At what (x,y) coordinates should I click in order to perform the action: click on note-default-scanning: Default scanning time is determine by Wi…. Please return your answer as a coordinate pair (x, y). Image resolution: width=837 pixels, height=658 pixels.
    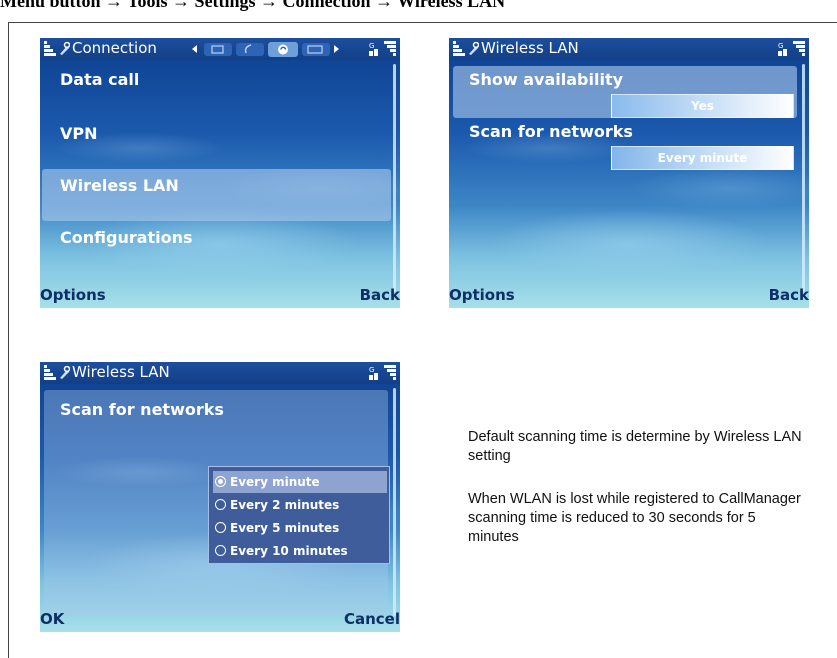
    Looking at the image, I should click on (635, 446).